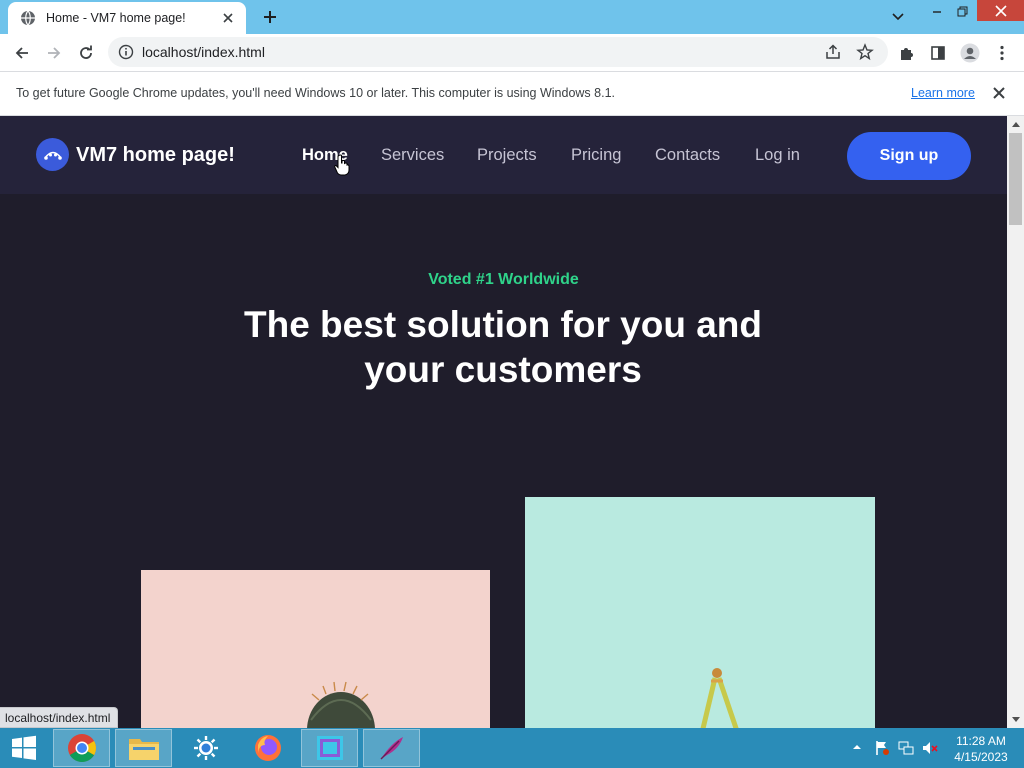 The height and width of the screenshot is (768, 1024). What do you see at coordinates (906, 53) in the screenshot?
I see `extensions-puzzle-icon` at bounding box center [906, 53].